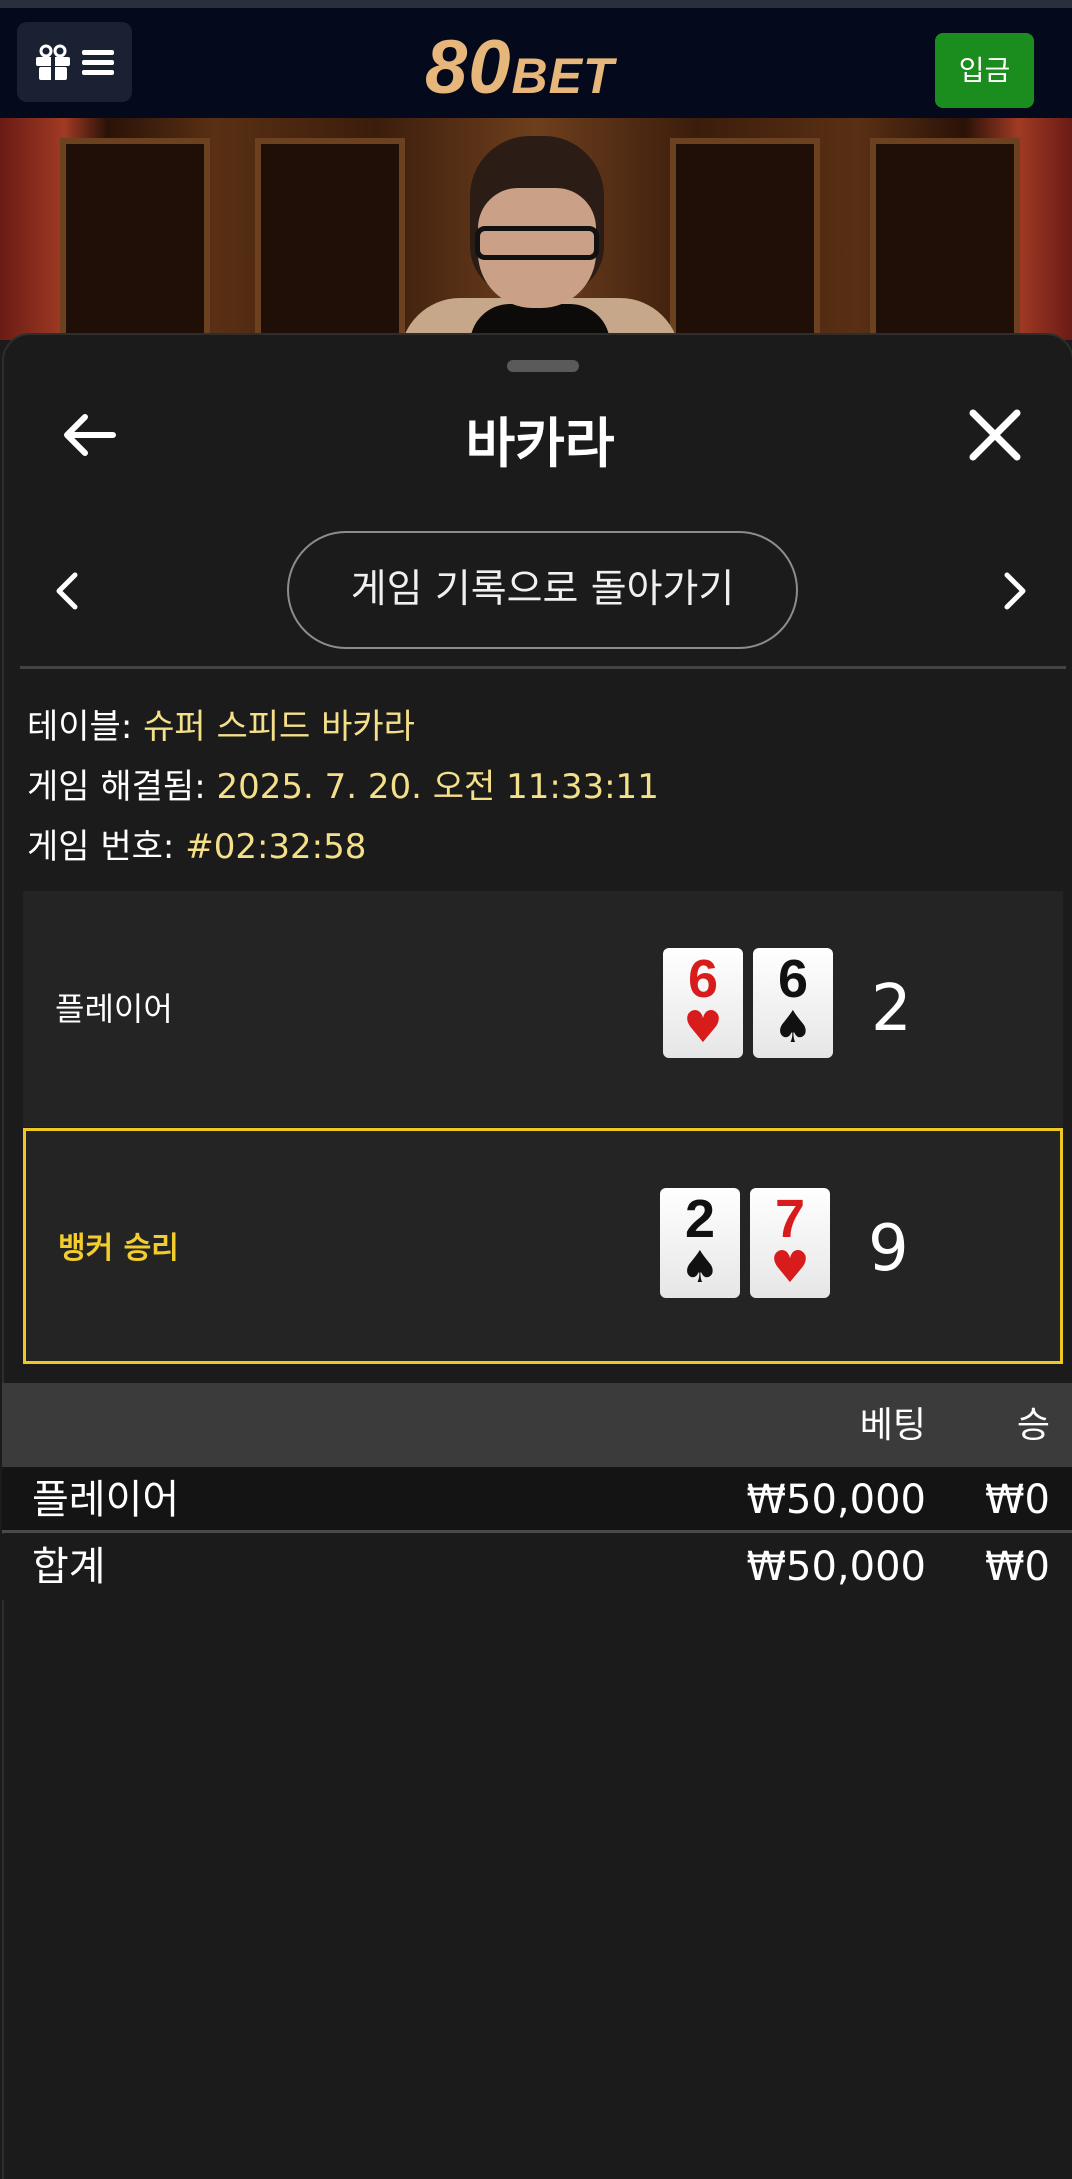  What do you see at coordinates (543, 366) in the screenshot?
I see `drag-handle` at bounding box center [543, 366].